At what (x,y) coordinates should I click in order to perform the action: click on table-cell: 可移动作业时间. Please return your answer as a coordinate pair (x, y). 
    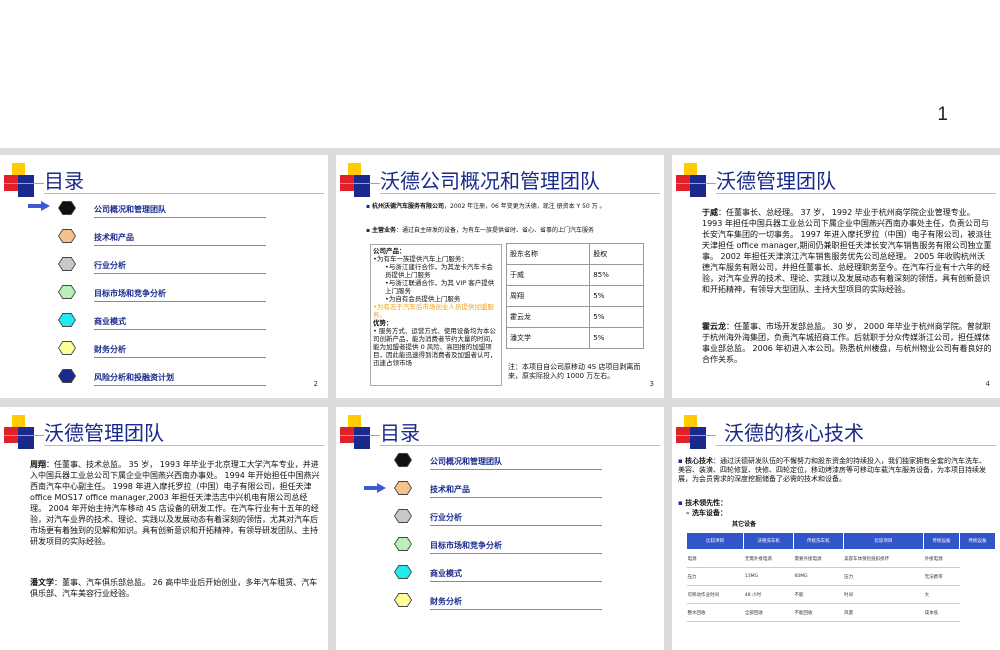
    Looking at the image, I should click on (715, 594).